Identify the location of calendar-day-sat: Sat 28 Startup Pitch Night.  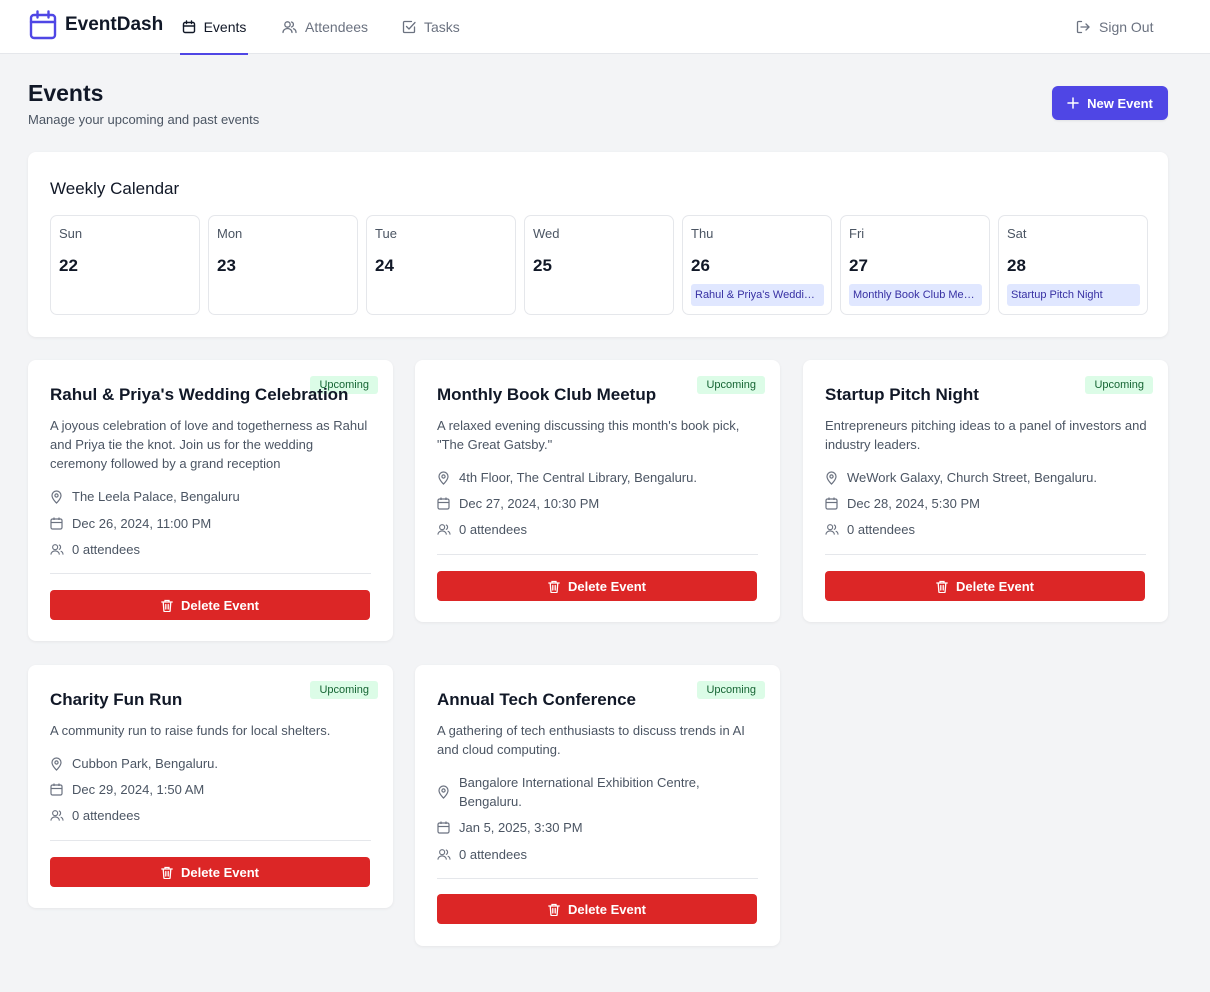
(1073, 265).